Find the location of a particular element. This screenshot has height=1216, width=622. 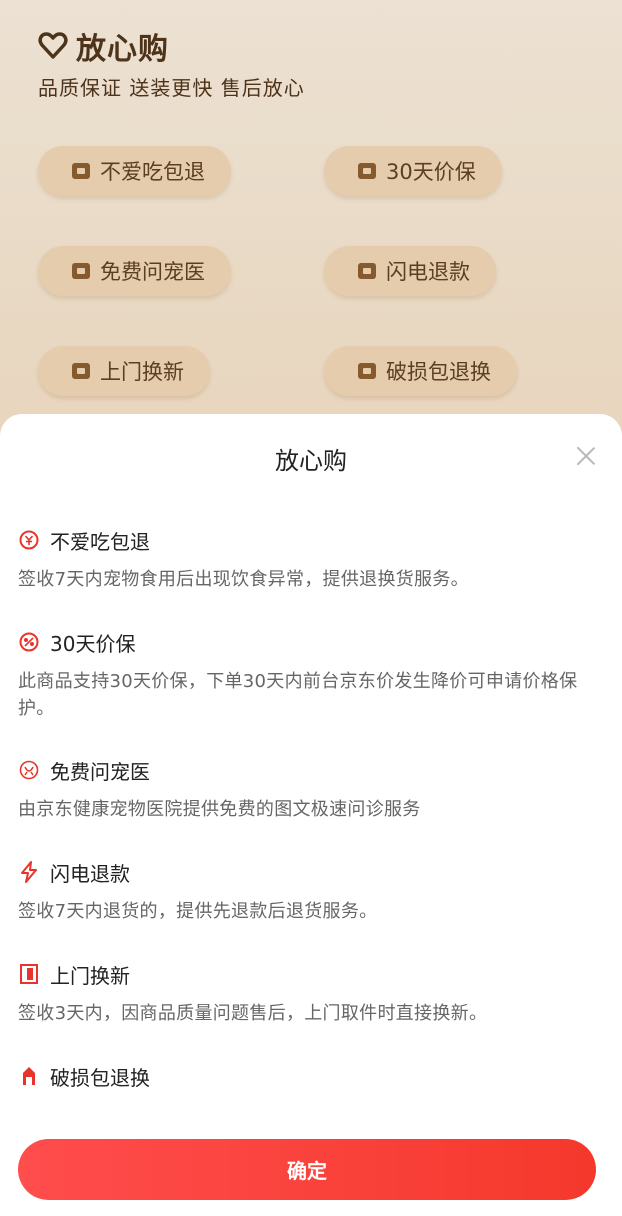

confirm-button: 确定 is located at coordinates (307, 1169).